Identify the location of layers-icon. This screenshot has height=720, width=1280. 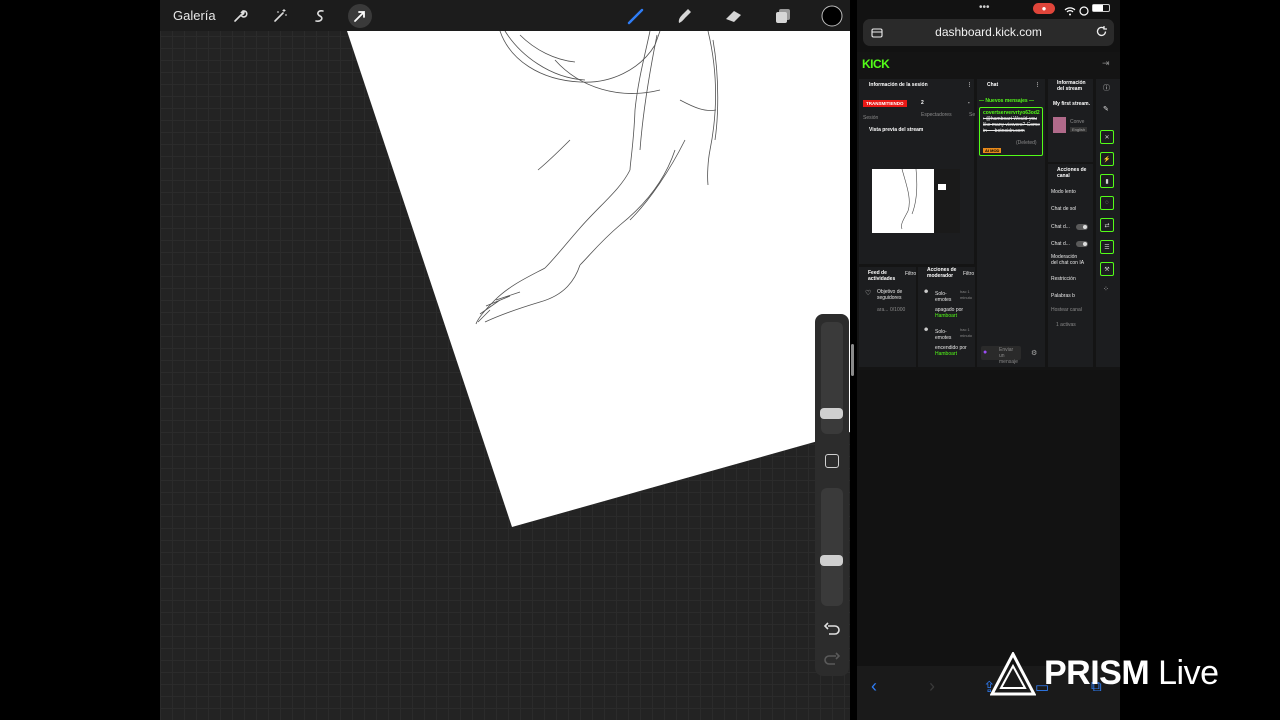
(783, 16).